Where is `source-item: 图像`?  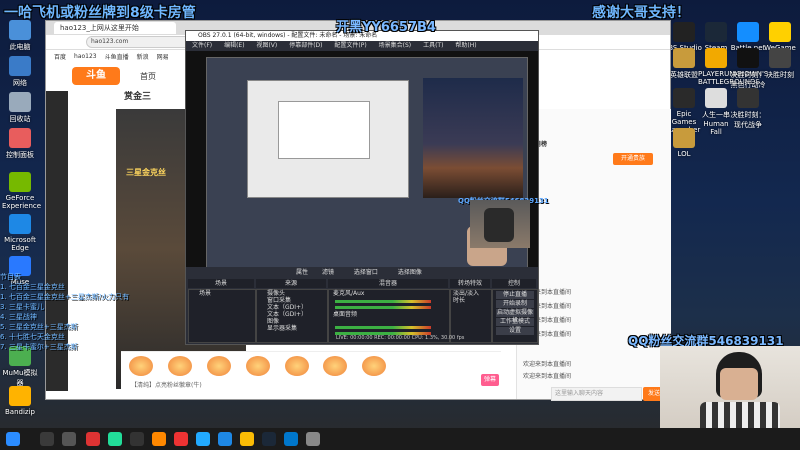 source-item: 图像 is located at coordinates (292, 321).